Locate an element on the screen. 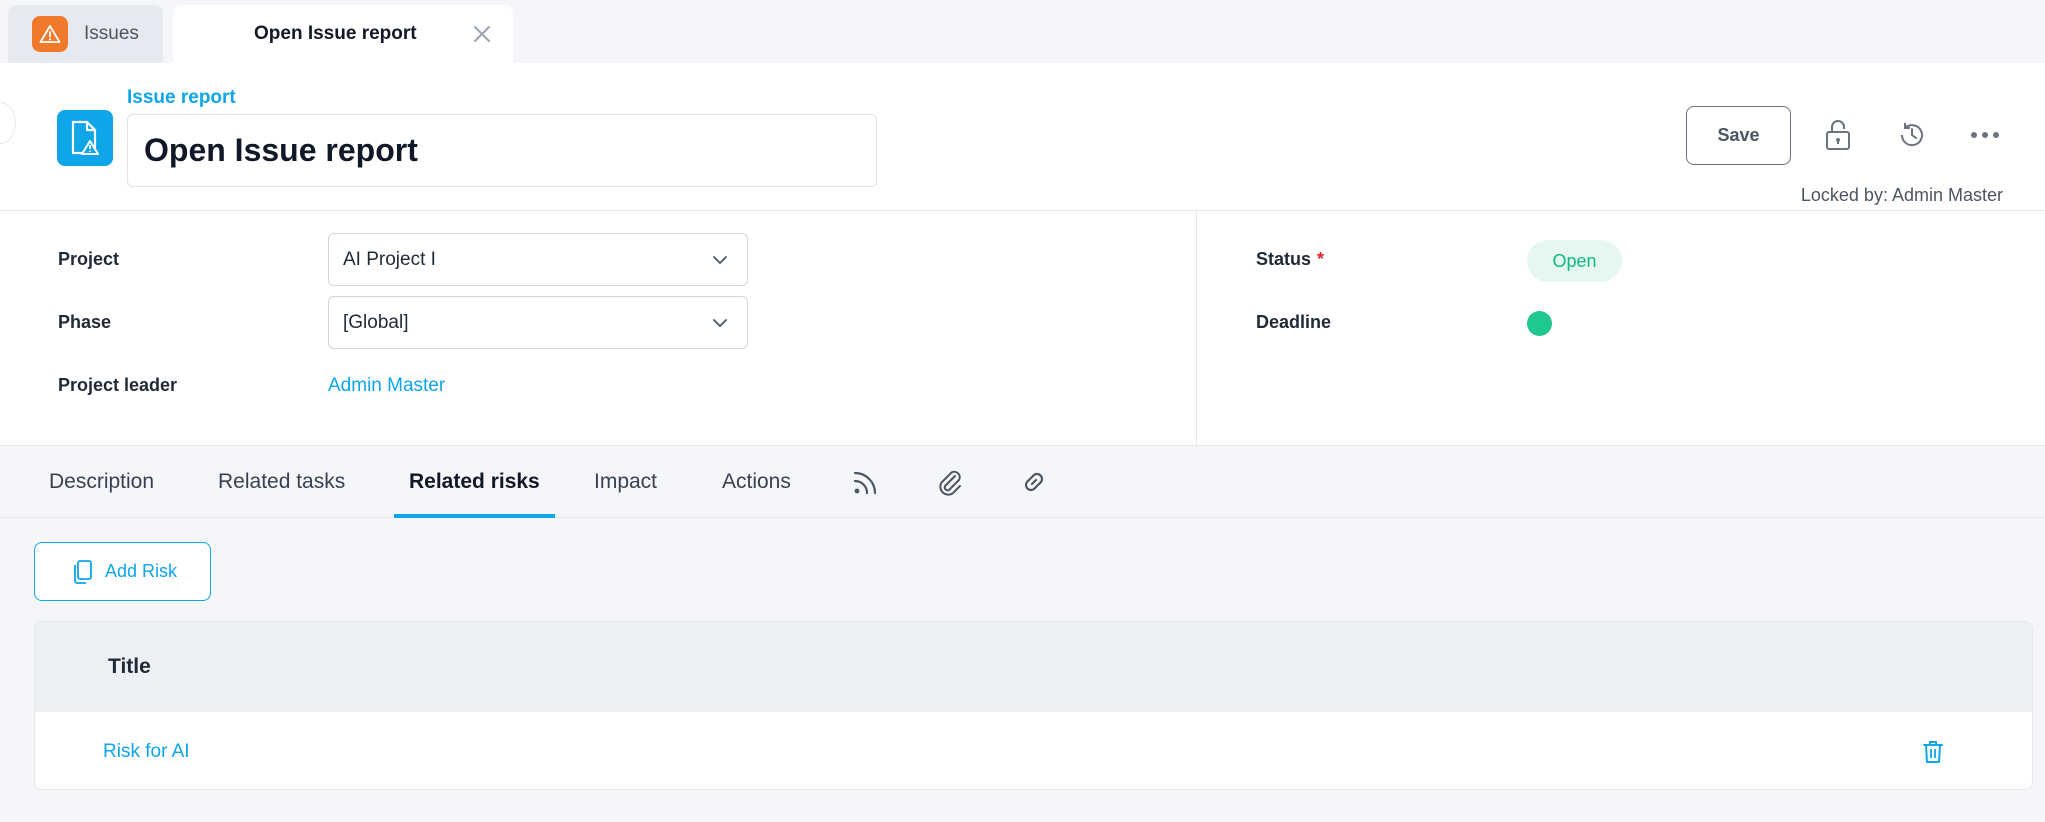 The height and width of the screenshot is (822, 2045). history-icon is located at coordinates (1912, 135).